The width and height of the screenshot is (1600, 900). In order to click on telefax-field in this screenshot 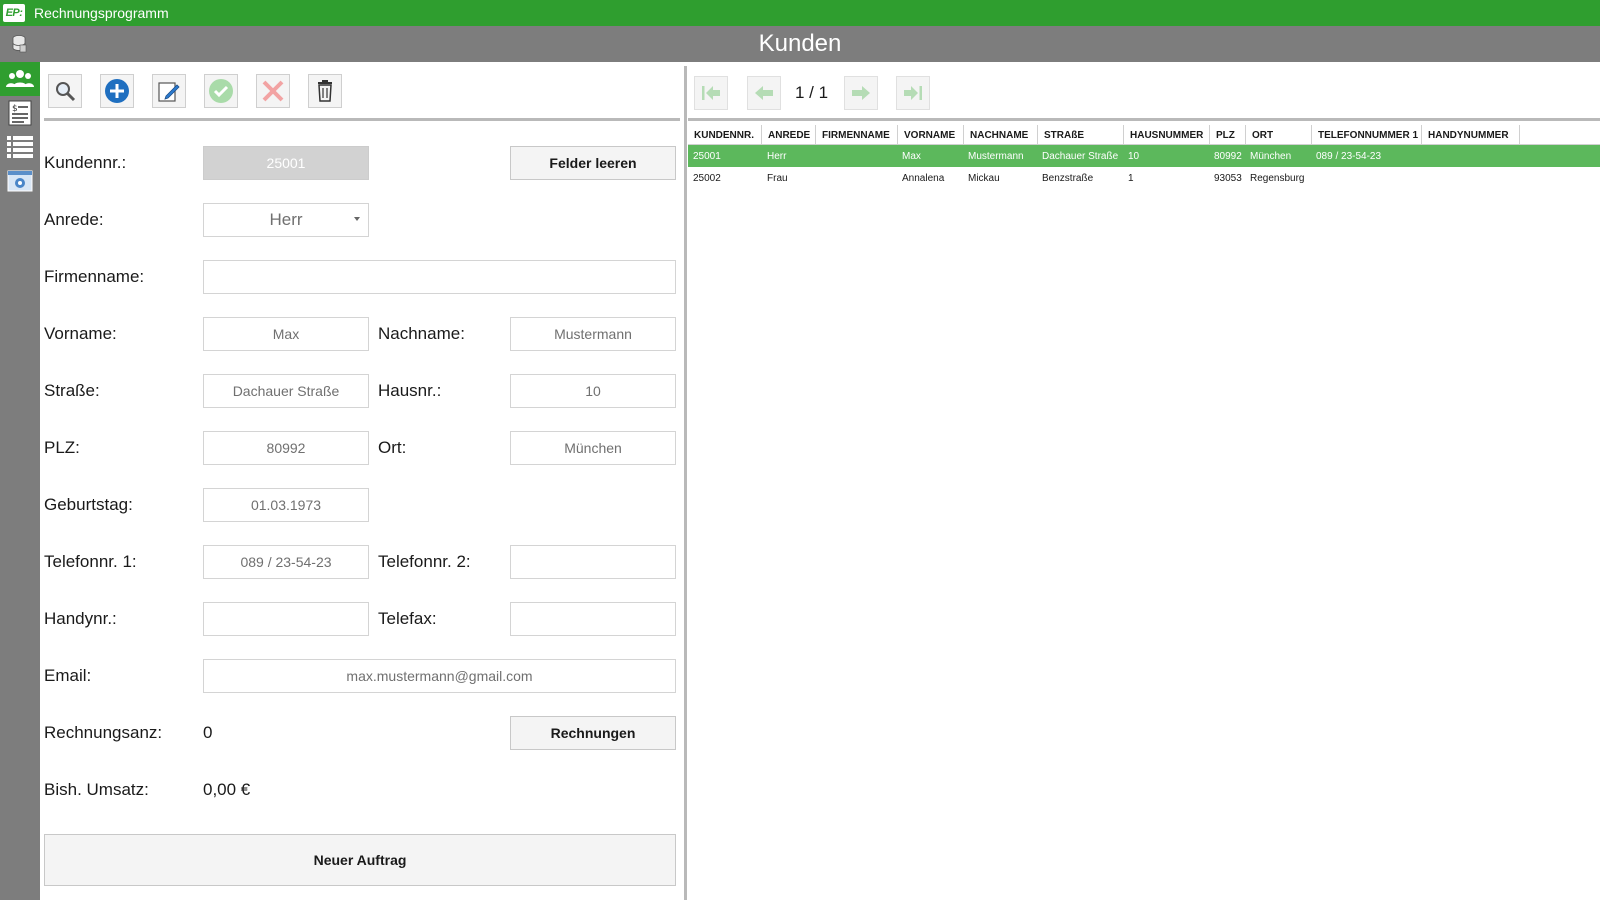, I will do `click(593, 619)`.